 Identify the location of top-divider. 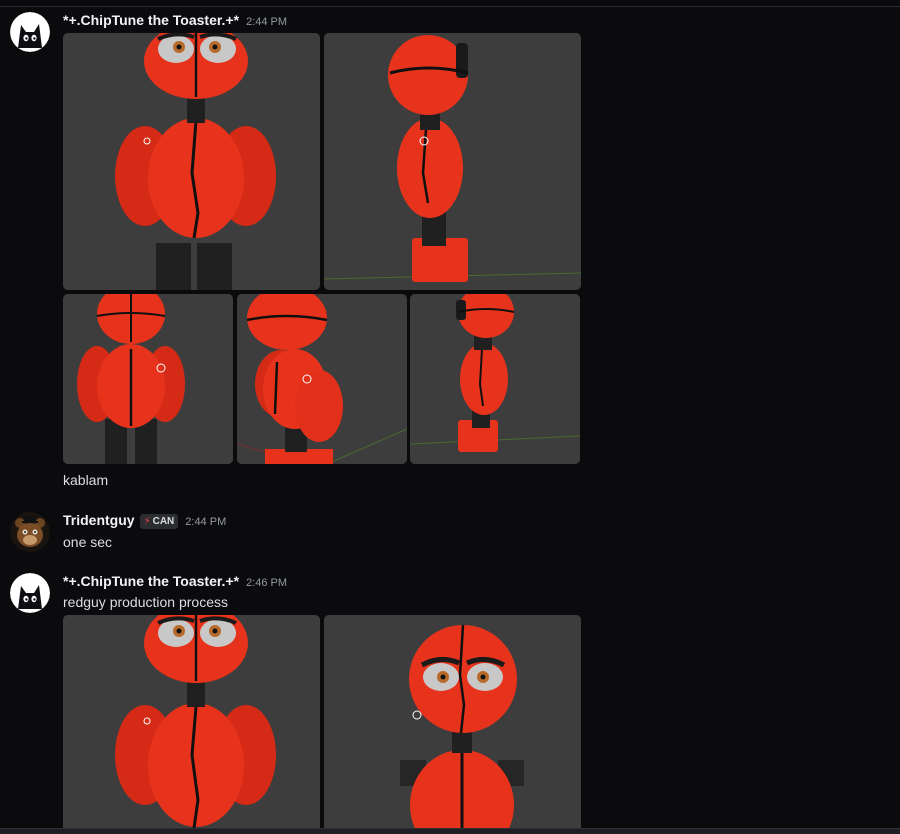
(450, 6).